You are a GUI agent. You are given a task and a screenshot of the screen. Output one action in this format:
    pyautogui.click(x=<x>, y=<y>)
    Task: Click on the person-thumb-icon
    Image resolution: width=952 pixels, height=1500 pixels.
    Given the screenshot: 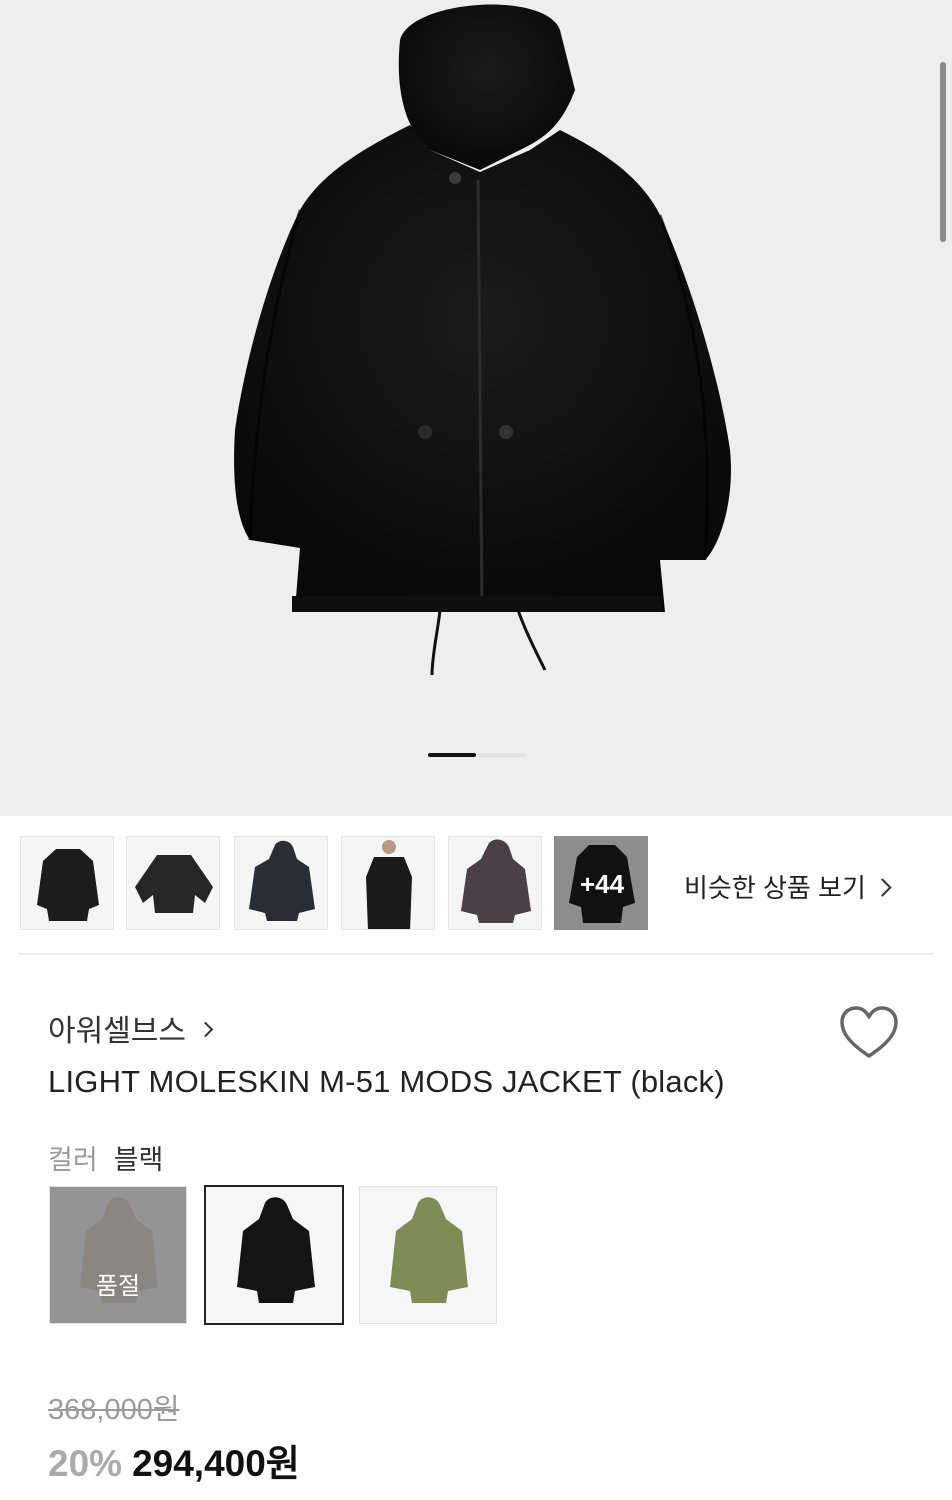 What is the action you would take?
    pyautogui.click(x=389, y=884)
    